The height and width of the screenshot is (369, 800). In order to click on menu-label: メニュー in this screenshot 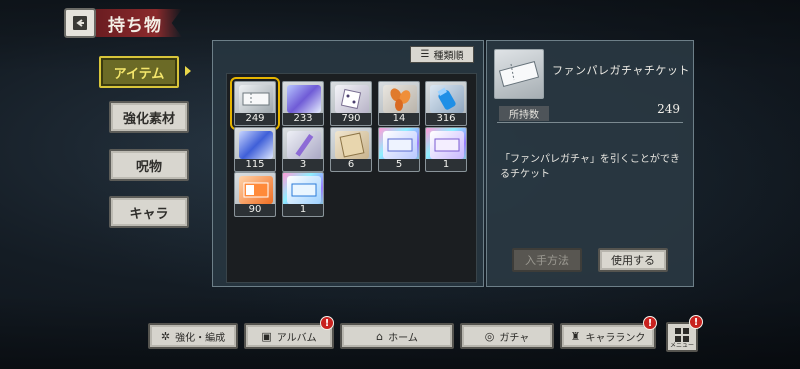, I will do `click(681, 345)`.